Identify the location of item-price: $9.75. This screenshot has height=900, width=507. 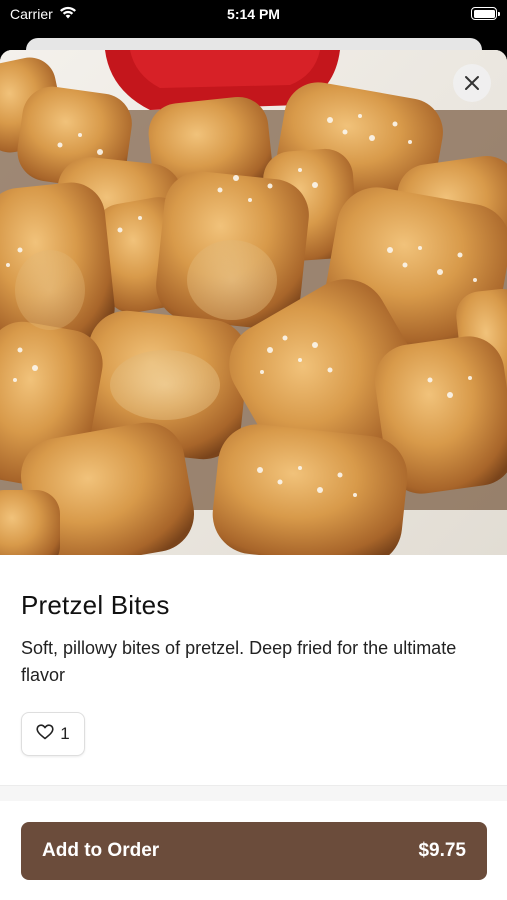
(442, 850).